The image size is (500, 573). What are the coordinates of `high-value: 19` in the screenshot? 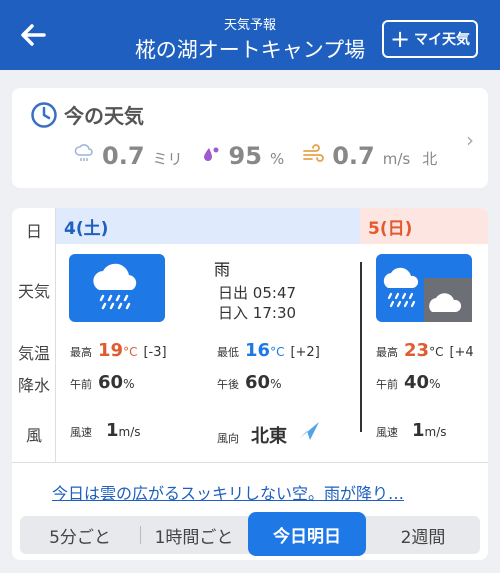 It's located at (111, 350).